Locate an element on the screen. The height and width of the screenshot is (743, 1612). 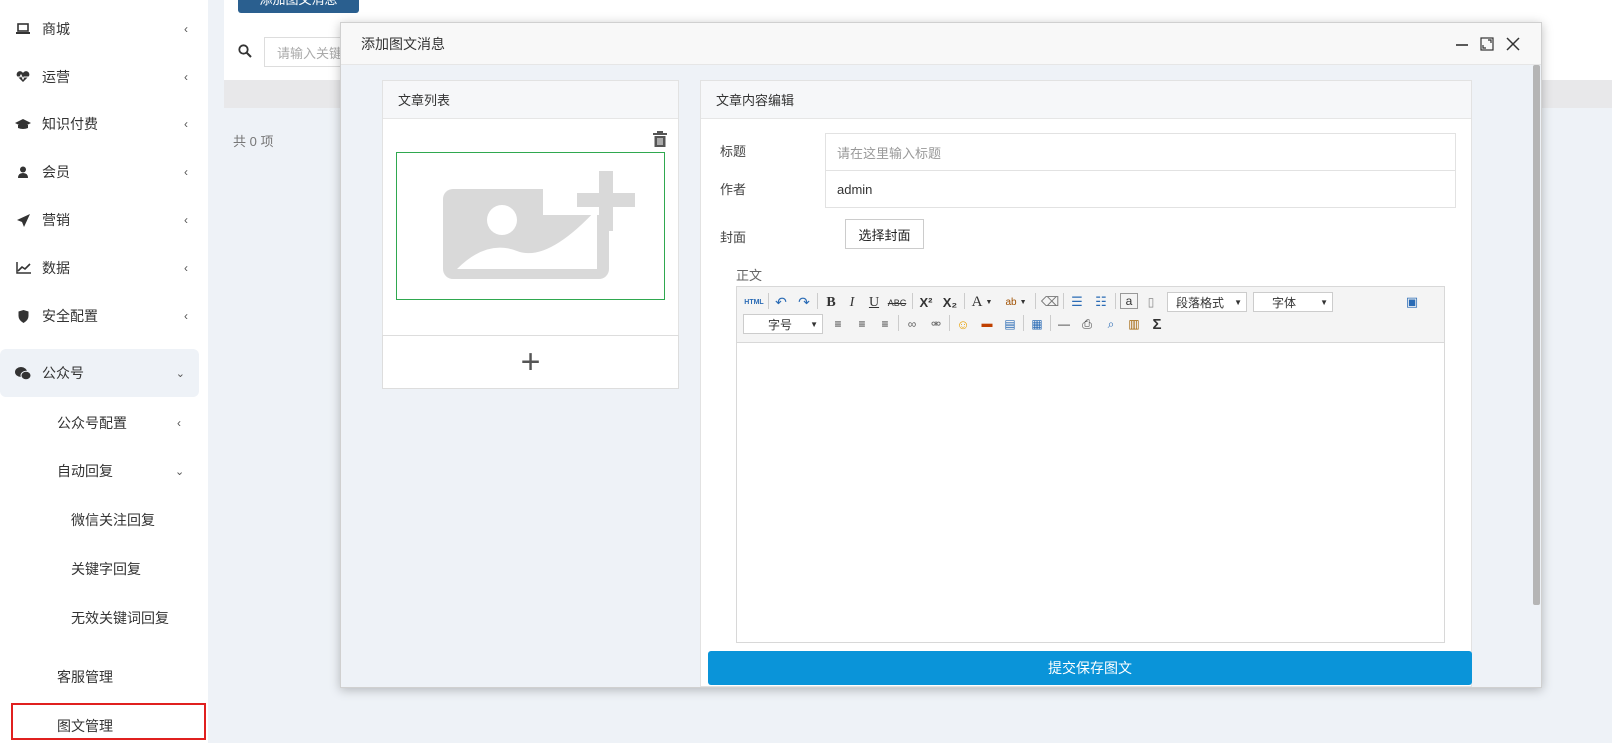
font-size-select: 字号 ▼ is located at coordinates (783, 324).